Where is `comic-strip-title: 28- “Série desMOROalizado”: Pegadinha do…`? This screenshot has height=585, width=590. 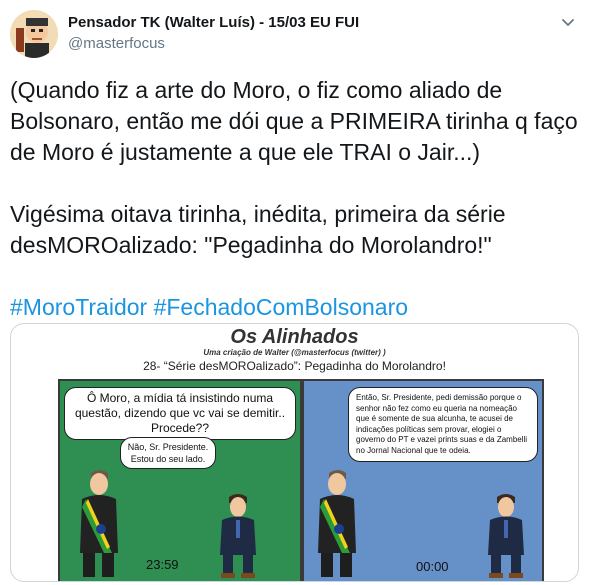
comic-strip-title: 28- “Série desMOROalizado”: Pegadinha do… is located at coordinates (294, 366).